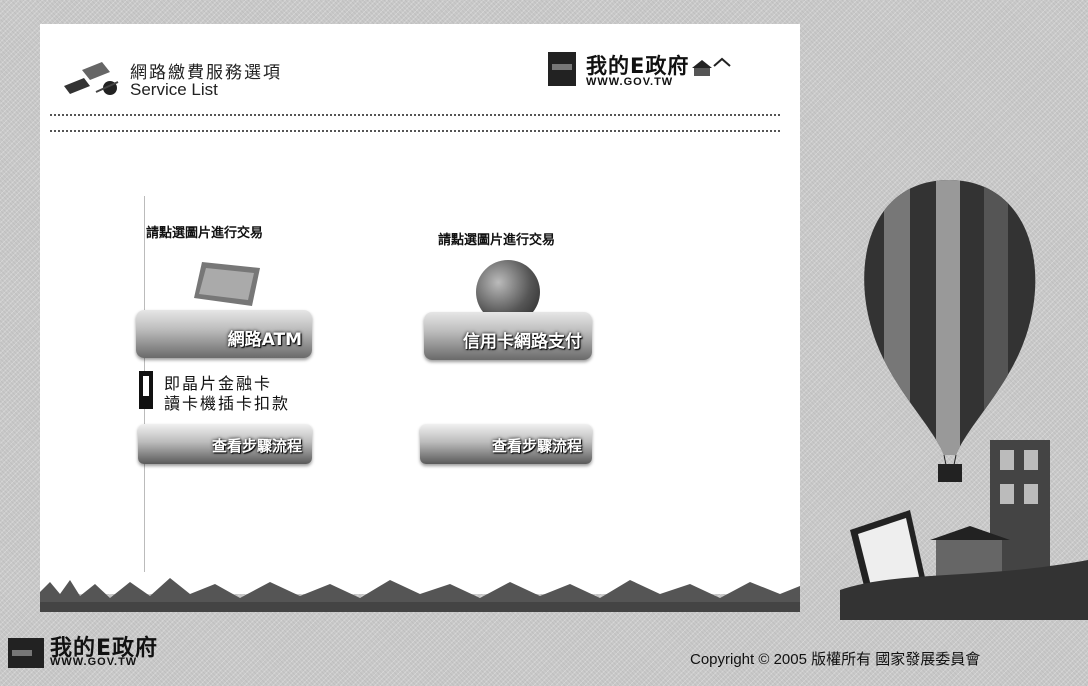 Image resolution: width=1088 pixels, height=686 pixels. I want to click on atm-steps-label: 查看步驟流程, so click(256, 446).